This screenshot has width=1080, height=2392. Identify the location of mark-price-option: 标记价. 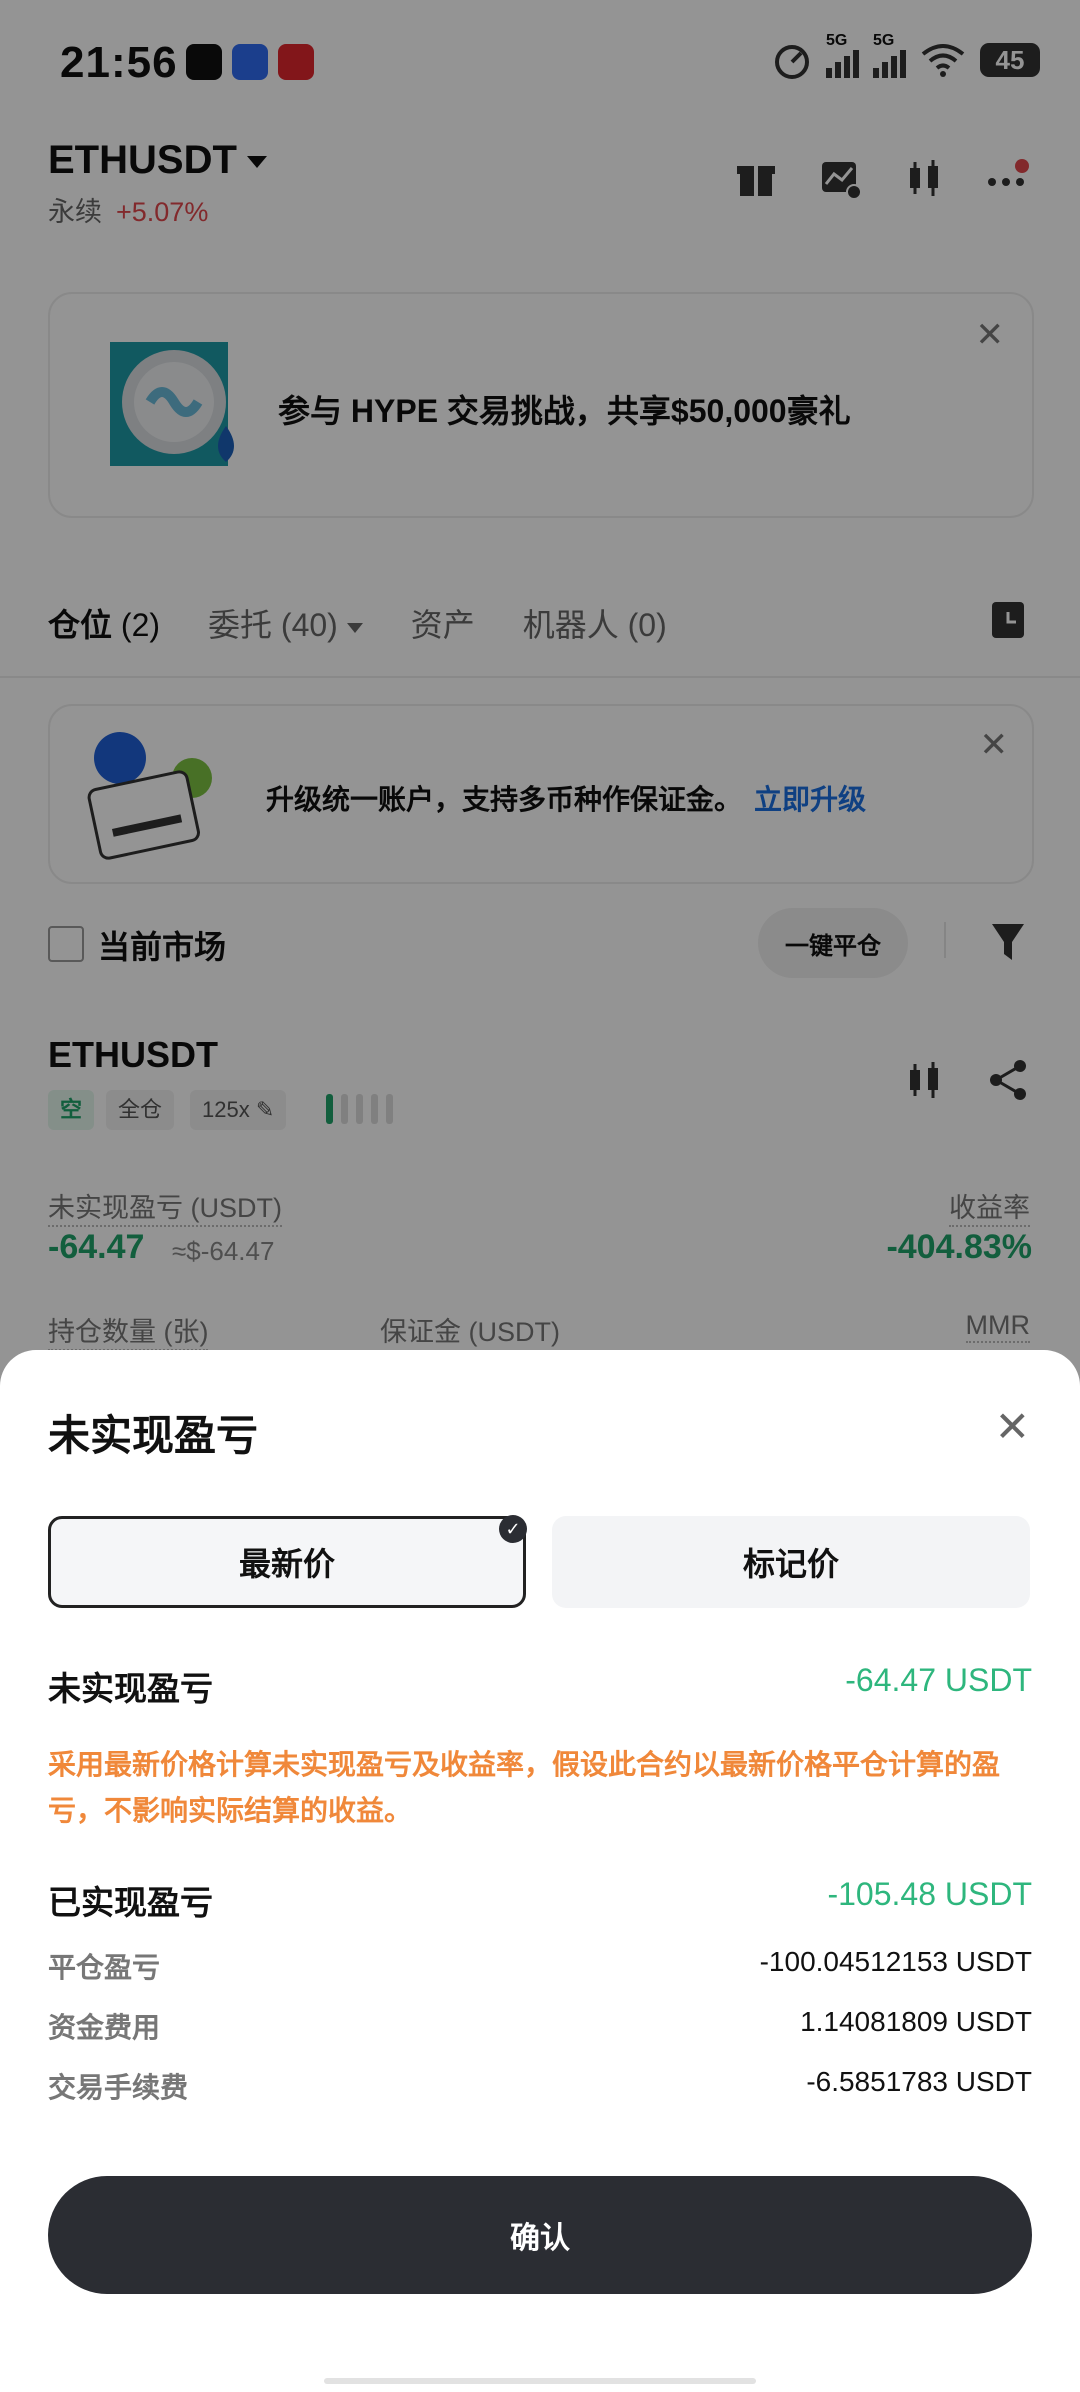
(791, 1562).